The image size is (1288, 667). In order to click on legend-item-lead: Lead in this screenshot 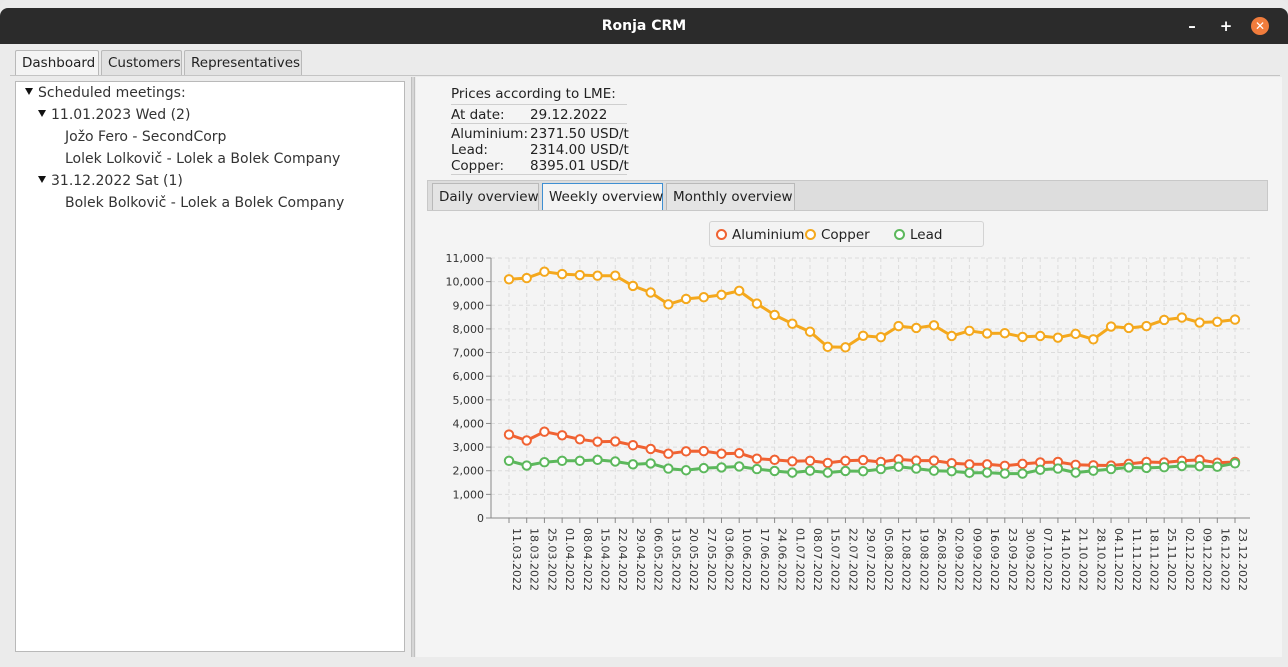, I will do `click(918, 235)`.